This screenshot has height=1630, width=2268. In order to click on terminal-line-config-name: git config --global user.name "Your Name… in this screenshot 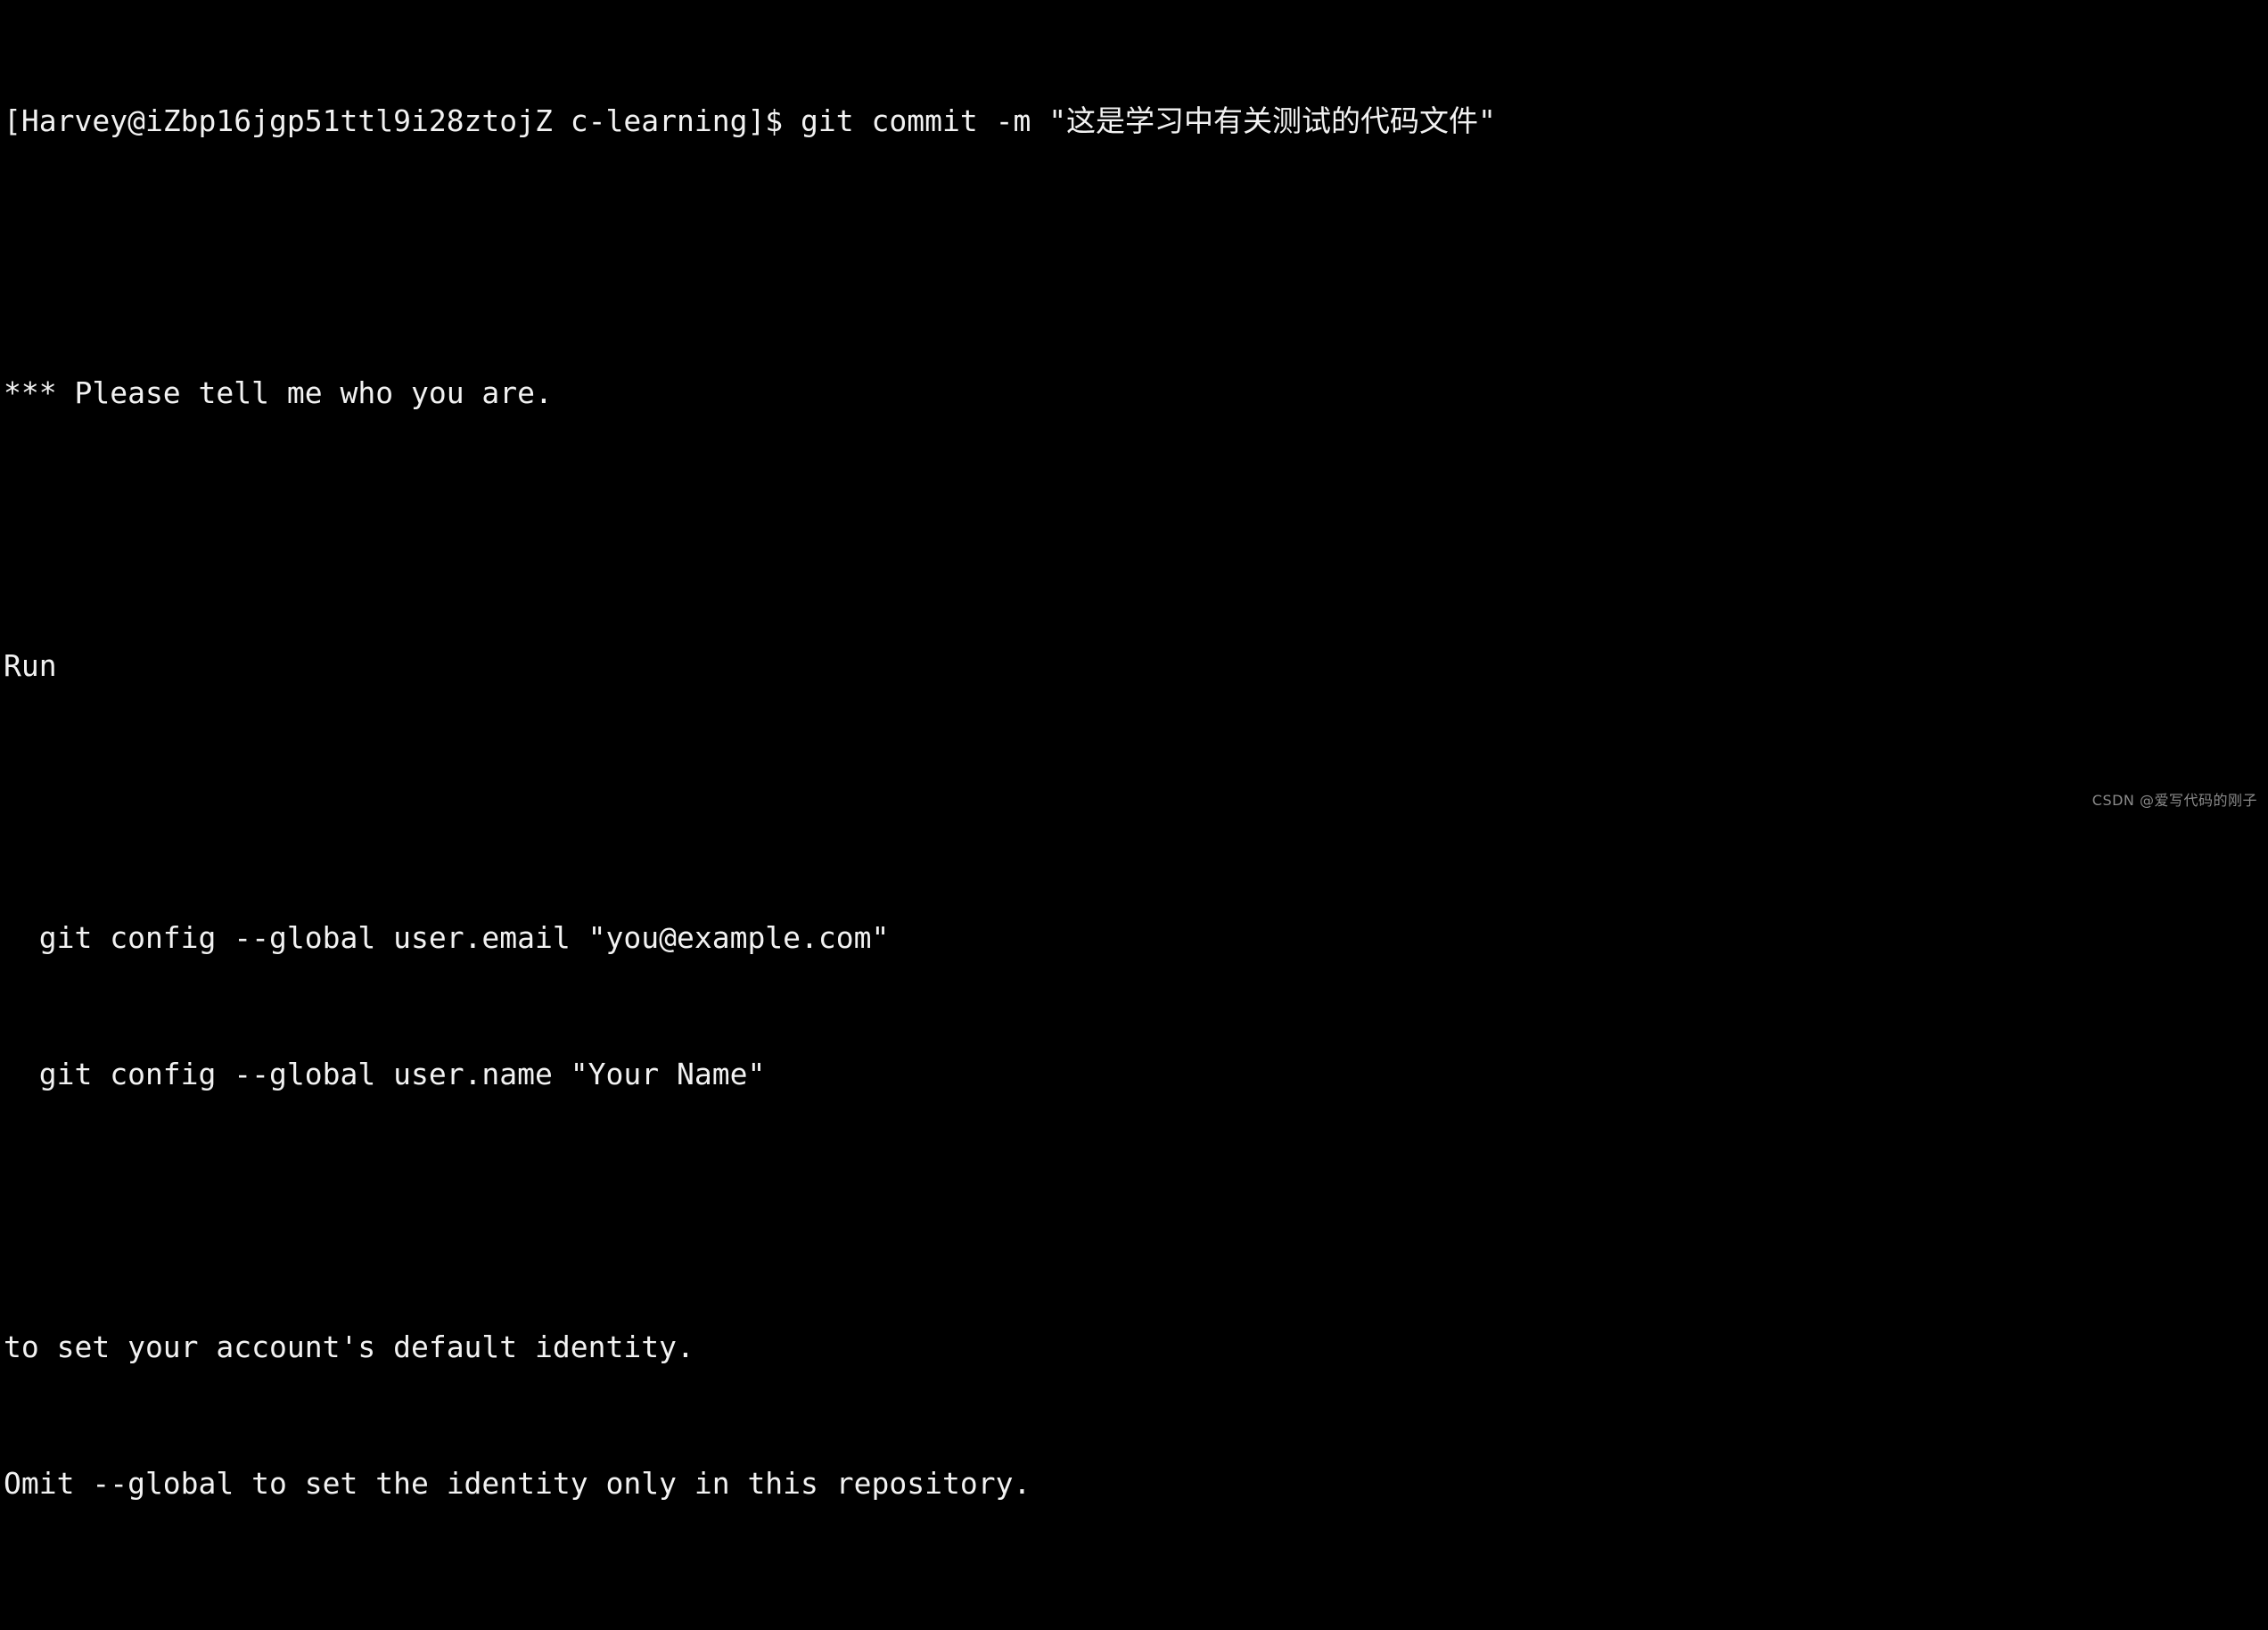, I will do `click(385, 1074)`.